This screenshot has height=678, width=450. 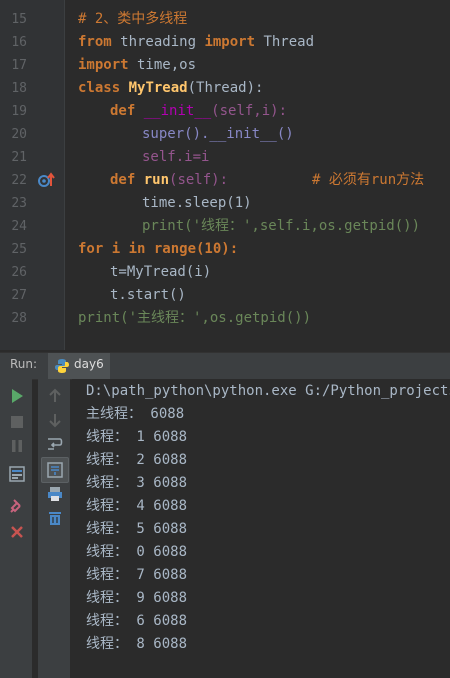 I want to click on line-number: 18, so click(x=19, y=88).